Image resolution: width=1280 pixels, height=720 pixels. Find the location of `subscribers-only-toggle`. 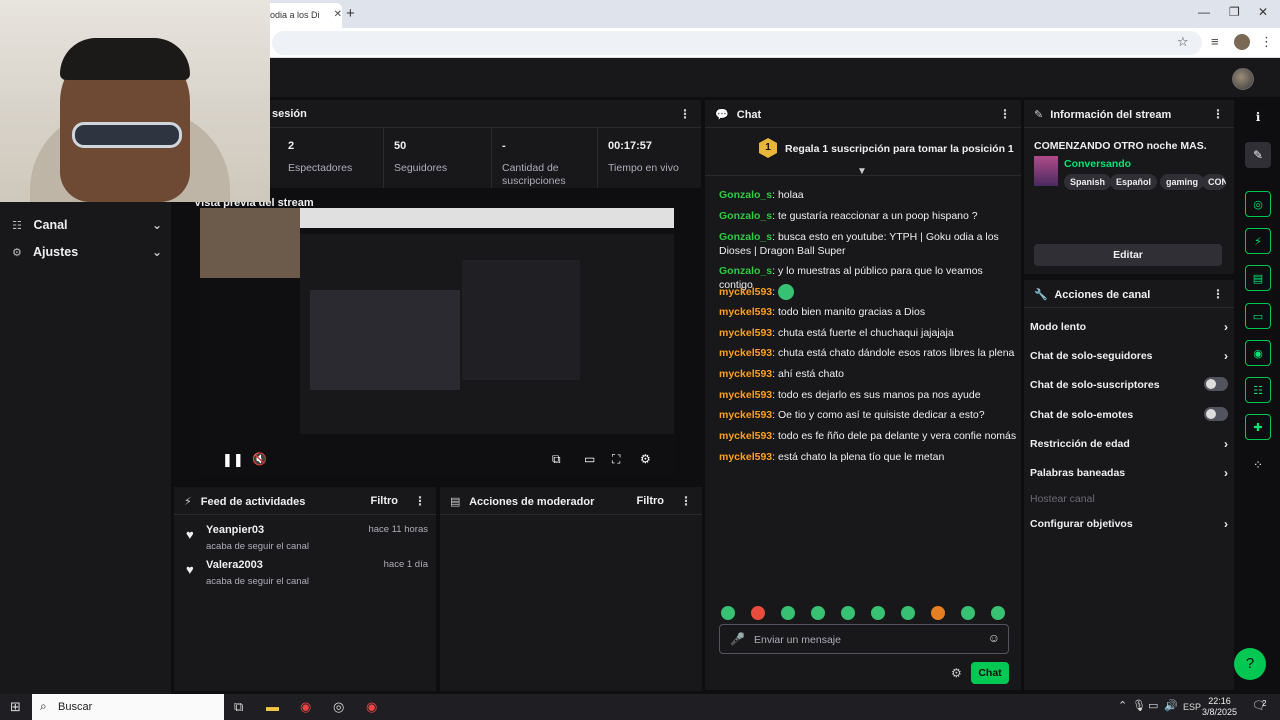

subscribers-only-toggle is located at coordinates (1216, 384).